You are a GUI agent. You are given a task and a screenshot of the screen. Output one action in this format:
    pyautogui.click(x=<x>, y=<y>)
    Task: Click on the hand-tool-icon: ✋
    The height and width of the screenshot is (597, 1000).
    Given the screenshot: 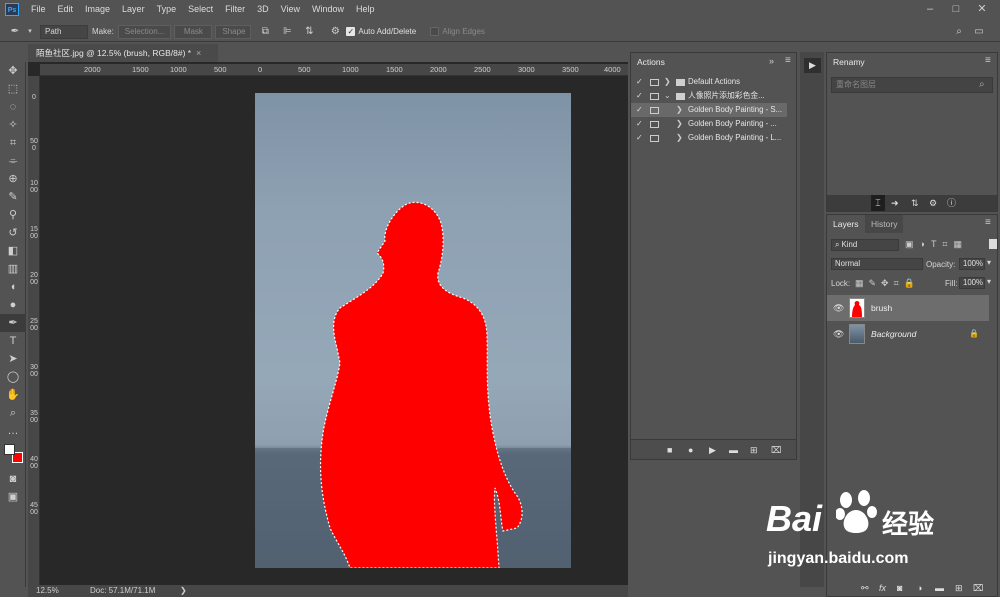 What is the action you would take?
    pyautogui.click(x=13, y=395)
    